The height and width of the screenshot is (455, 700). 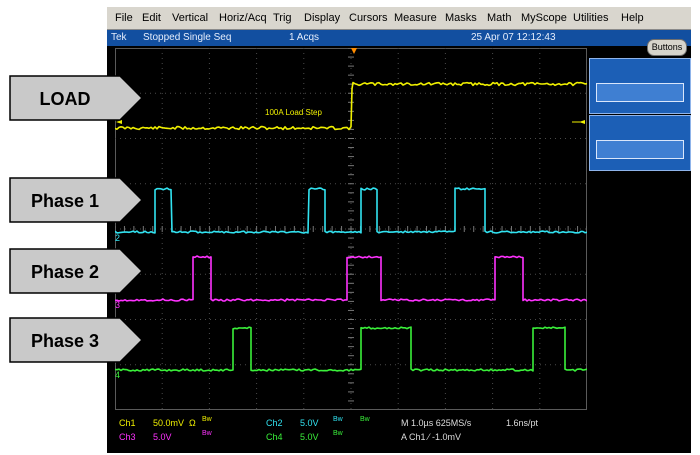 I want to click on menu-math: Math, so click(x=499, y=18).